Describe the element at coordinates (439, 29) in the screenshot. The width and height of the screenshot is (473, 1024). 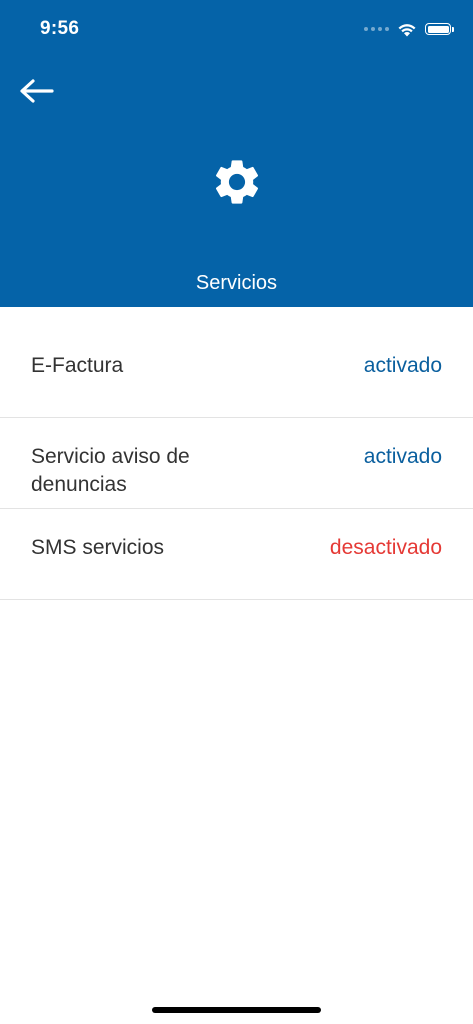
I see `battery-icon` at that location.